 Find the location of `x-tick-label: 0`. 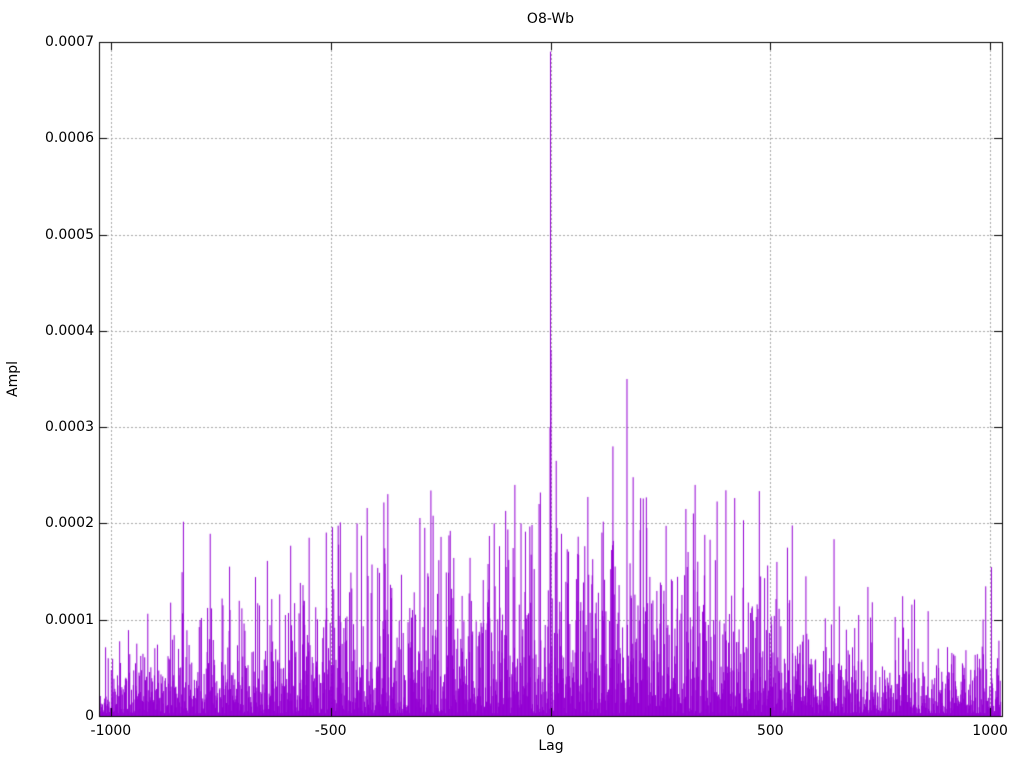

x-tick-label: 0 is located at coordinates (550, 731).